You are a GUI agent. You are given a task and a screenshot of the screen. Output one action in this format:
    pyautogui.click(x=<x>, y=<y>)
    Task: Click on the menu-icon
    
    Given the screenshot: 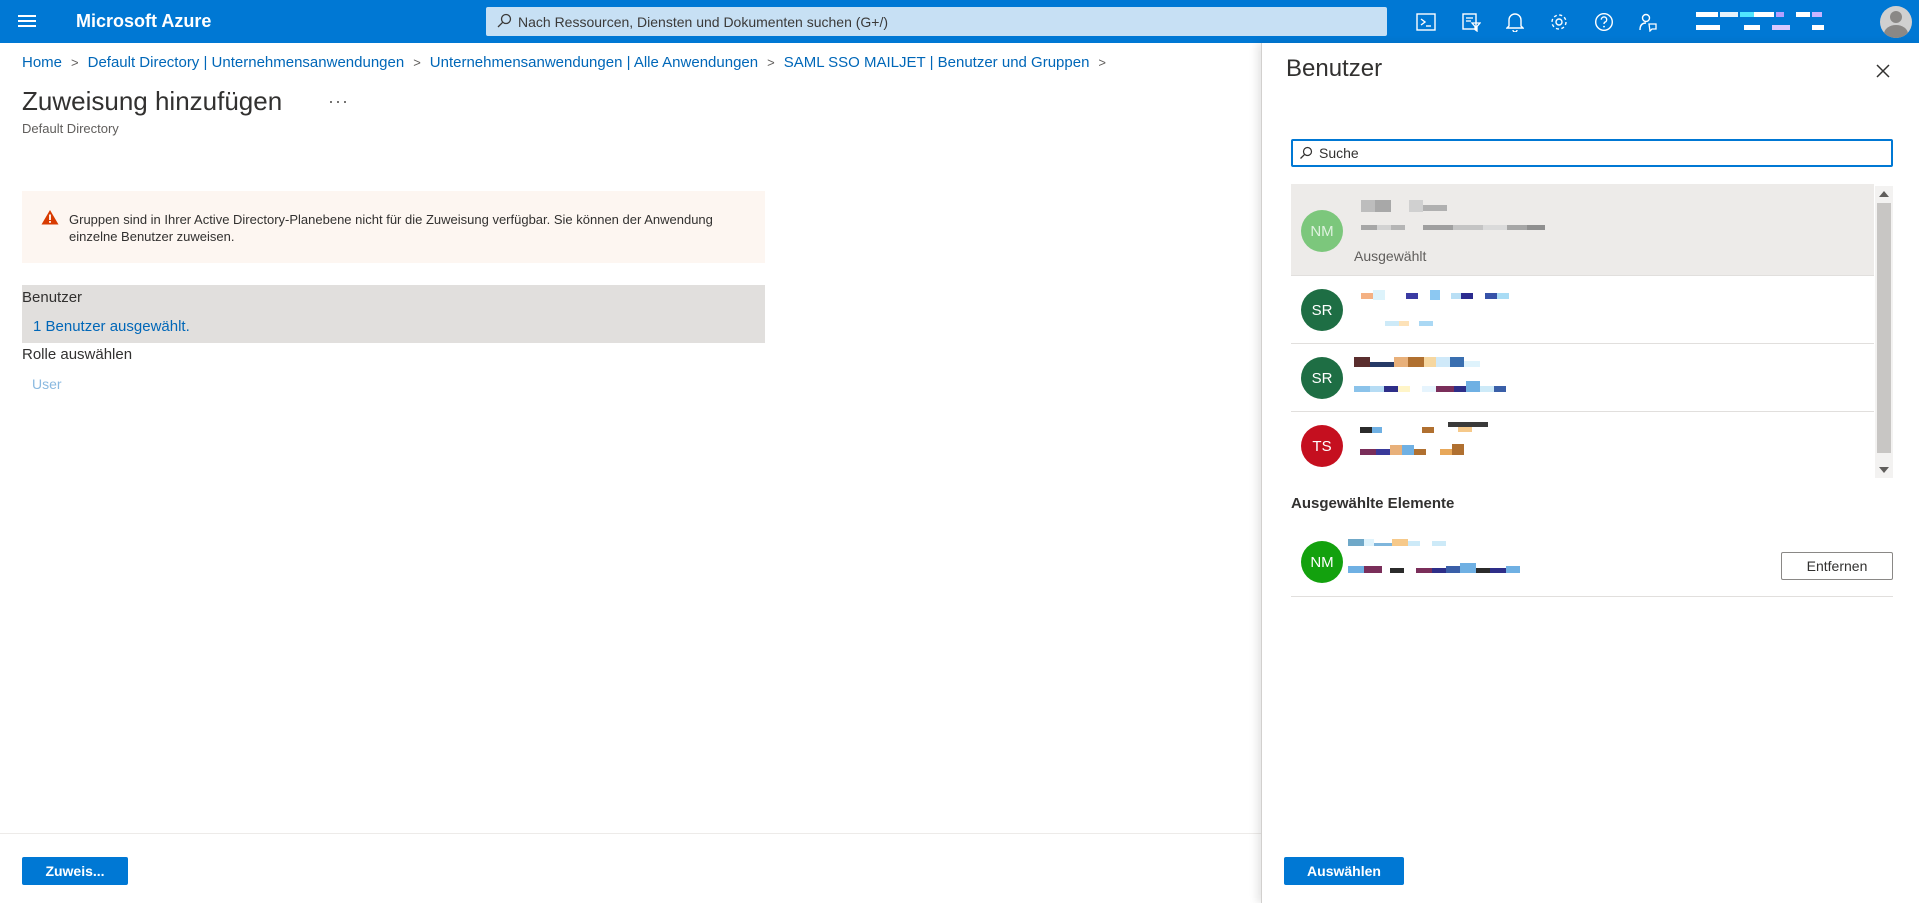 What is the action you would take?
    pyautogui.click(x=27, y=22)
    